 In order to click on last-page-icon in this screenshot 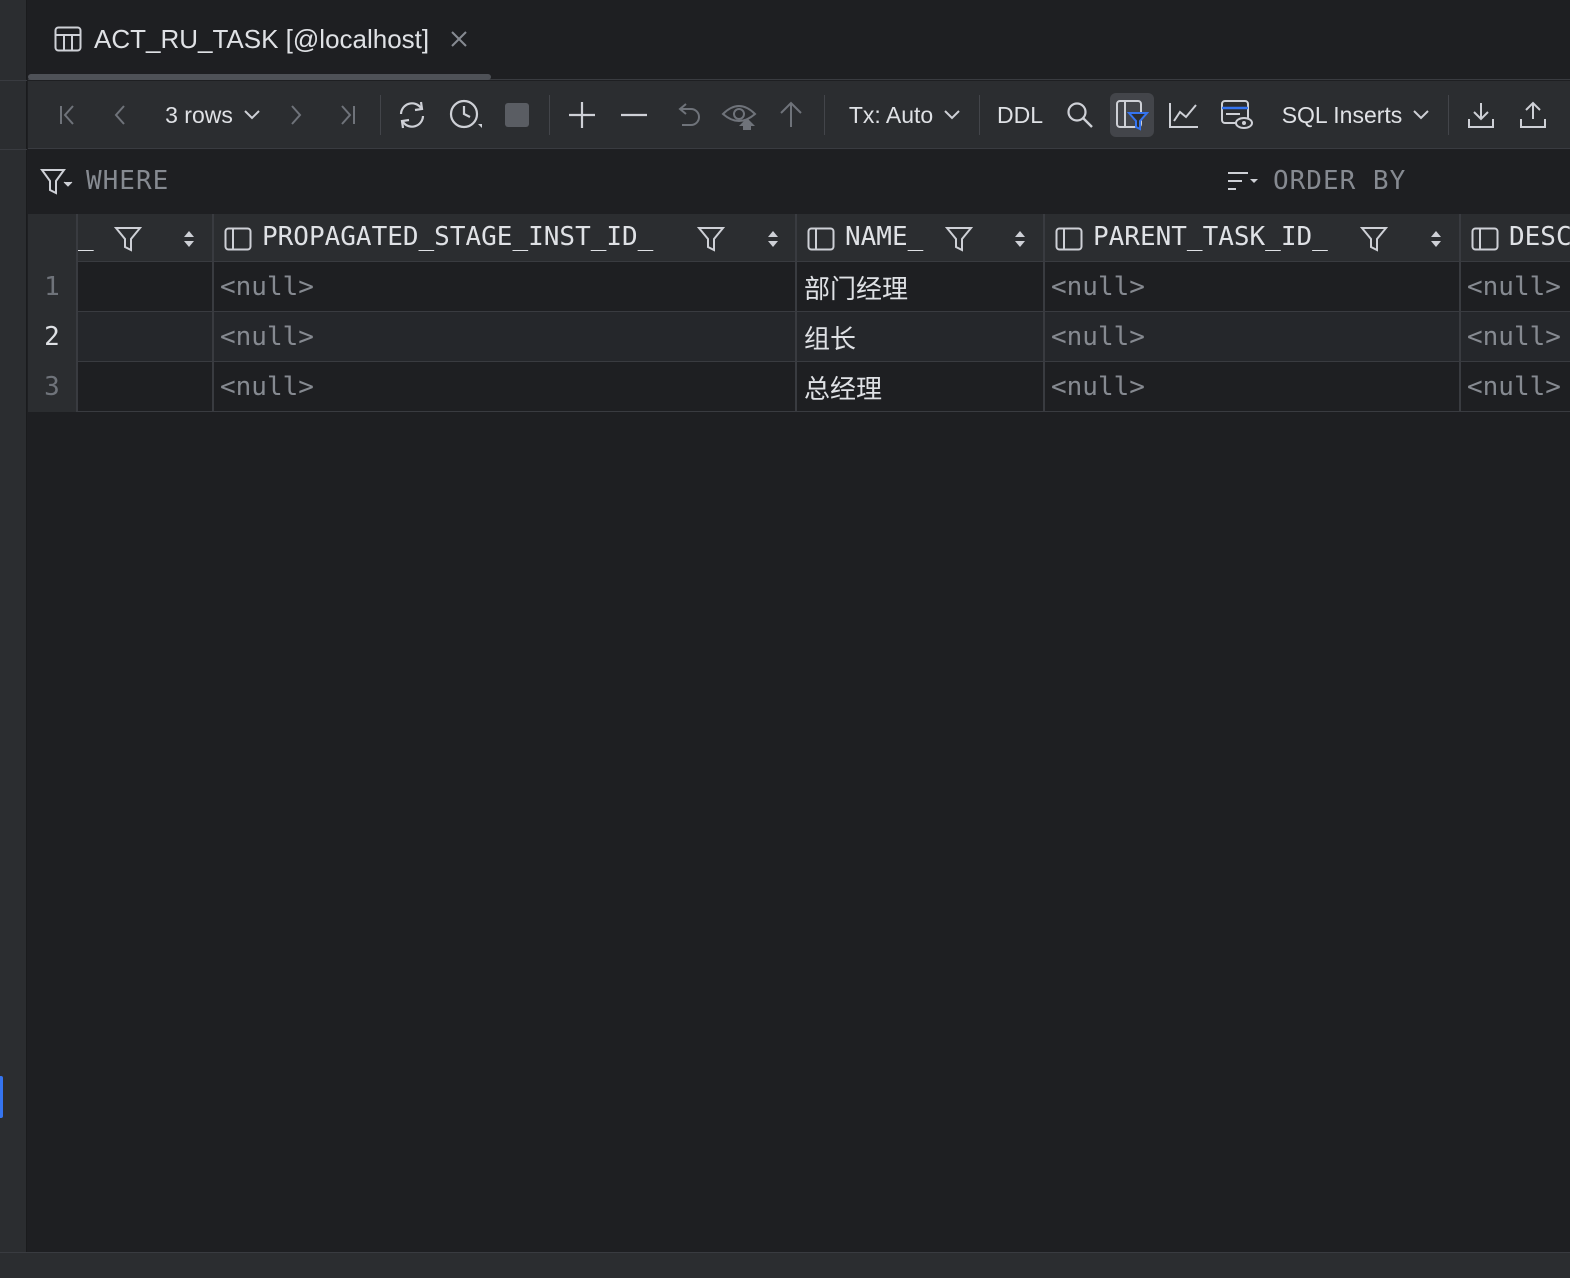, I will do `click(347, 115)`.